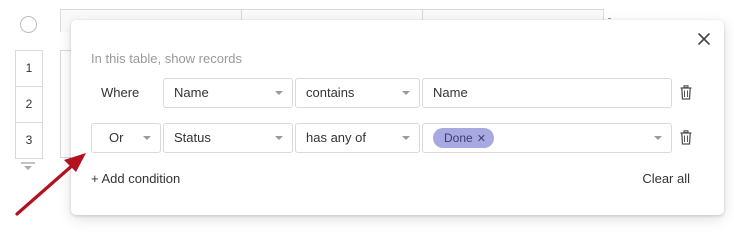 Image resolution: width=734 pixels, height=245 pixels. I want to click on conjunction-select-value: Or, so click(116, 137).